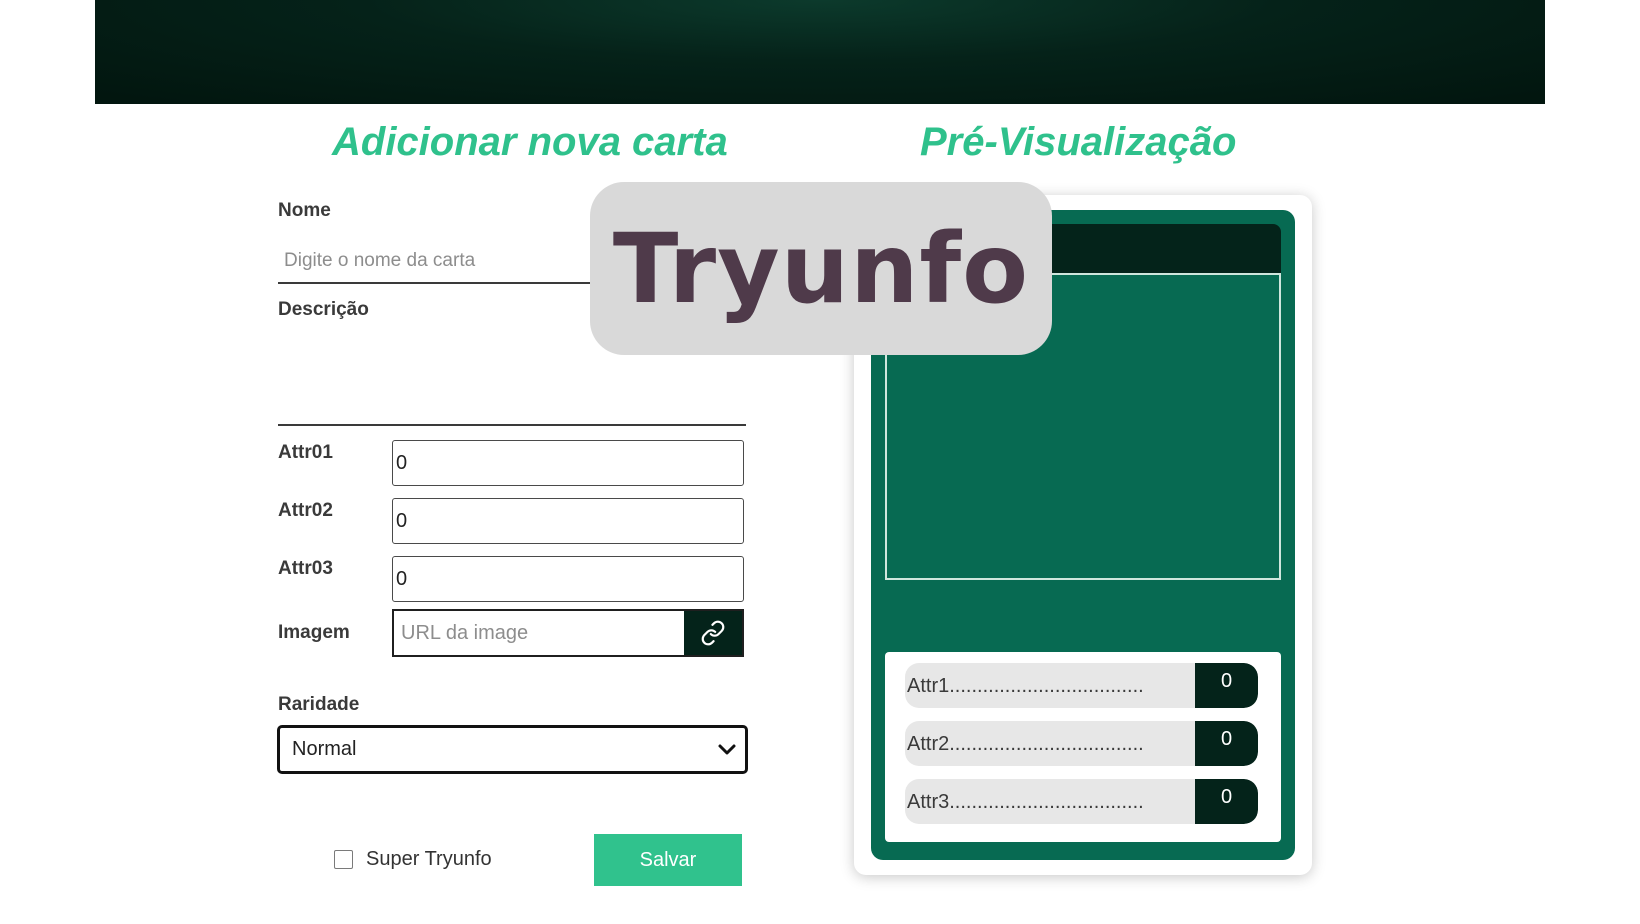  What do you see at coordinates (305, 510) in the screenshot?
I see `attr02-label: Attr02` at bounding box center [305, 510].